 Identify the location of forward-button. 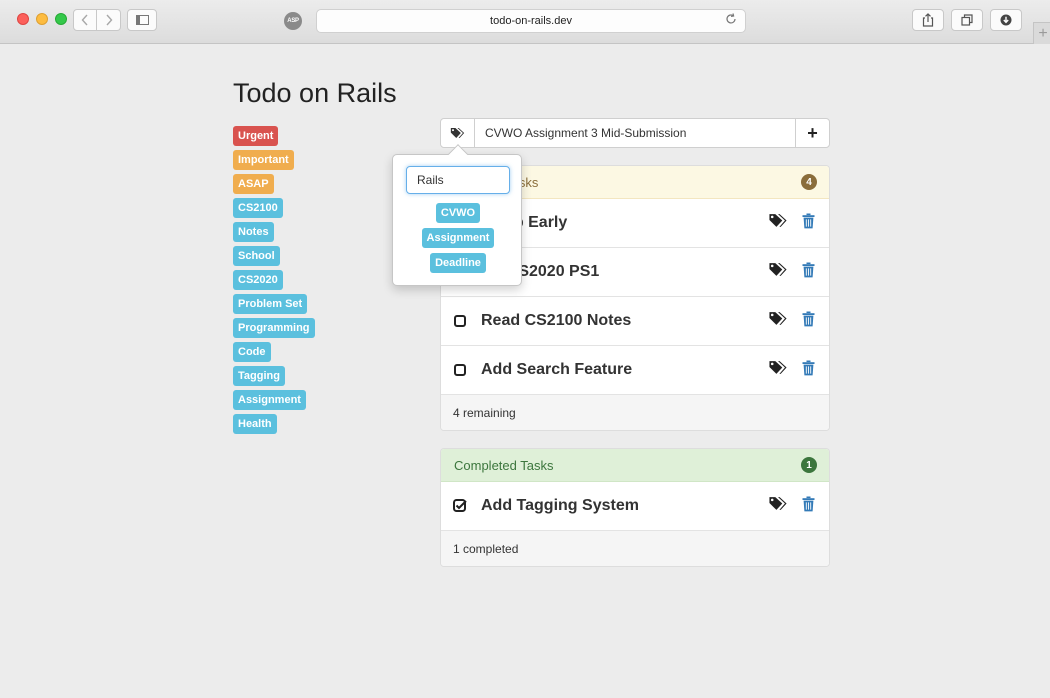
(109, 20).